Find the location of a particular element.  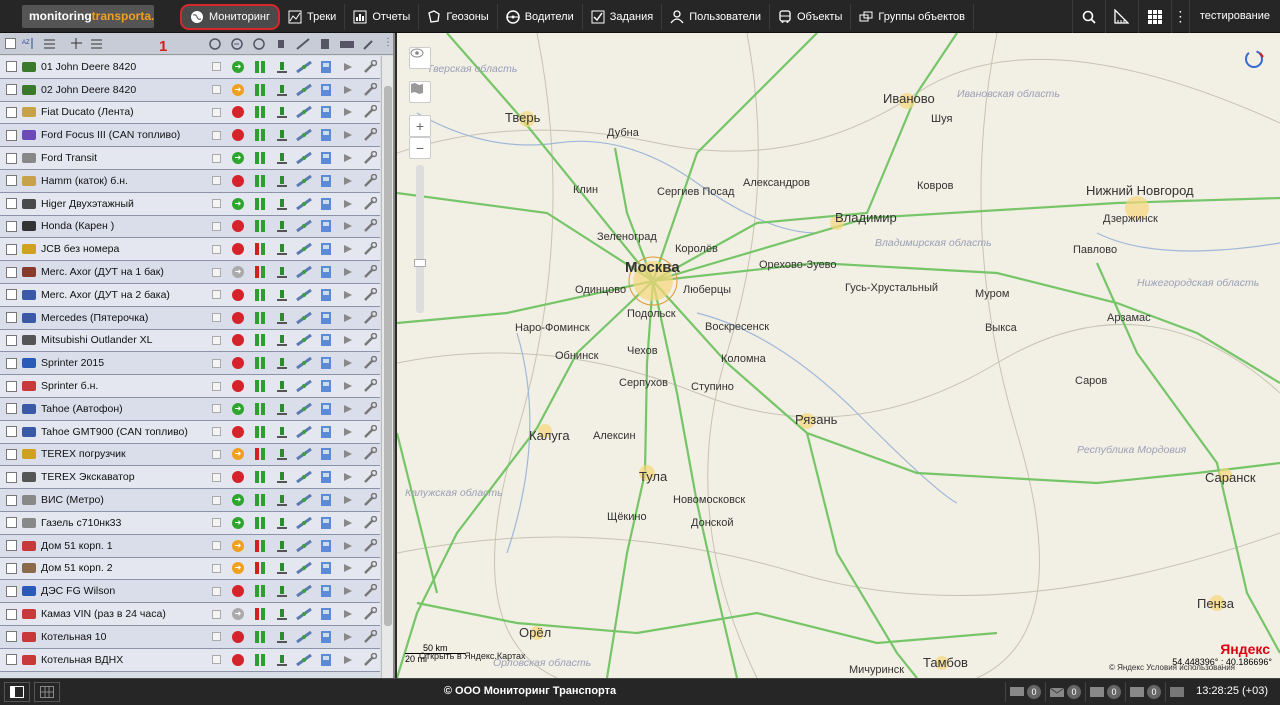

unit-name: TEREX Экскаватор is located at coordinates (116, 477).